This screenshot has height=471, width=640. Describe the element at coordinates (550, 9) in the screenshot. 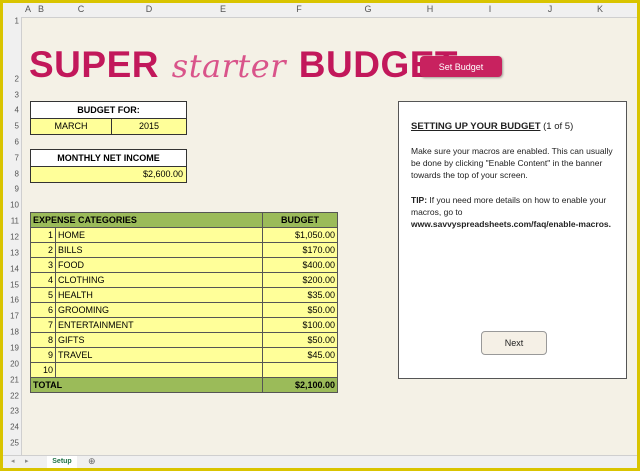

I see `column-header: J` at that location.